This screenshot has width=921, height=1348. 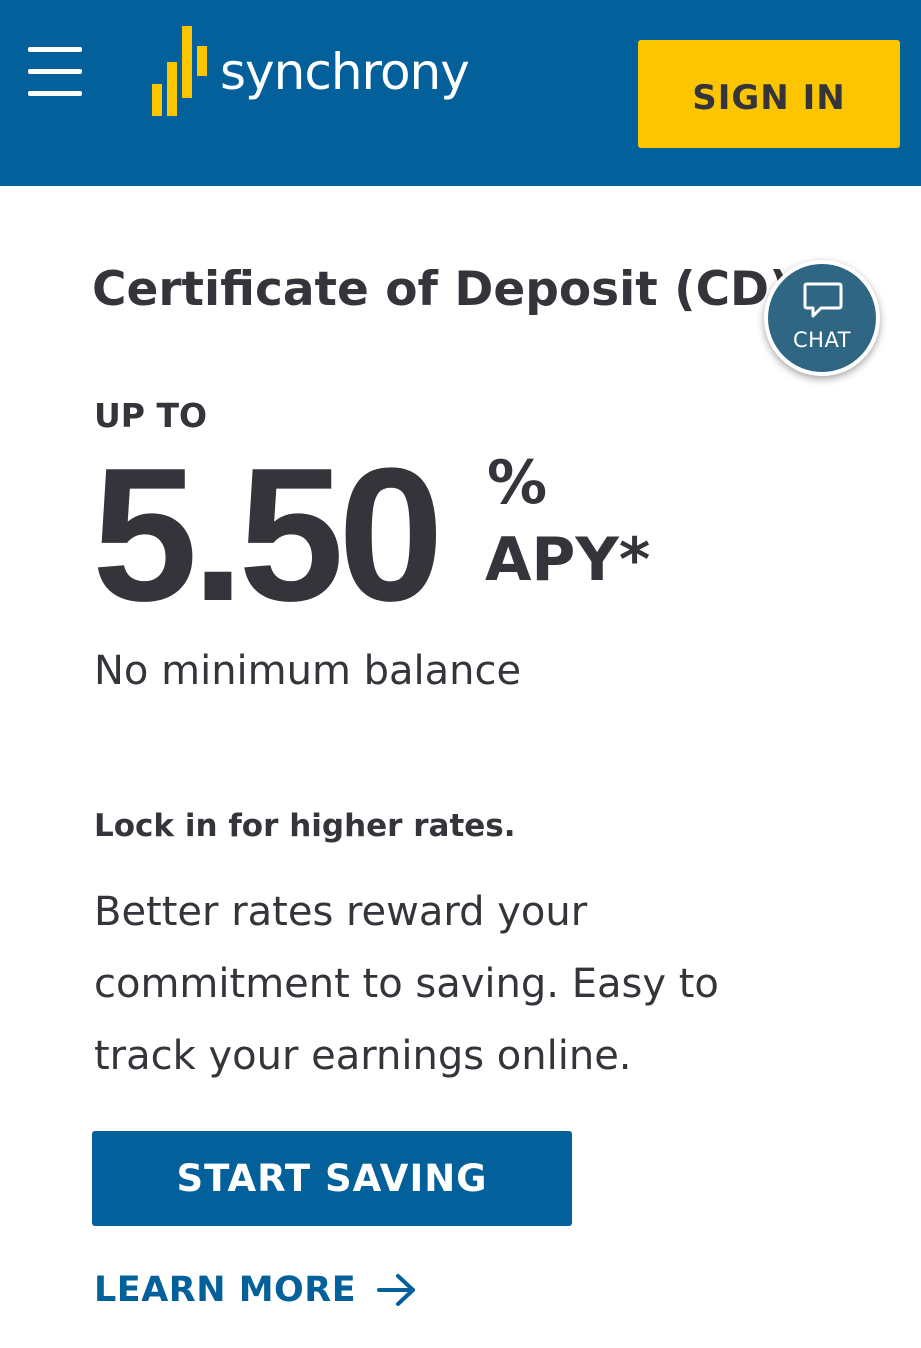 What do you see at coordinates (225, 1290) in the screenshot?
I see `learn-more-label: LEARN MORE` at bounding box center [225, 1290].